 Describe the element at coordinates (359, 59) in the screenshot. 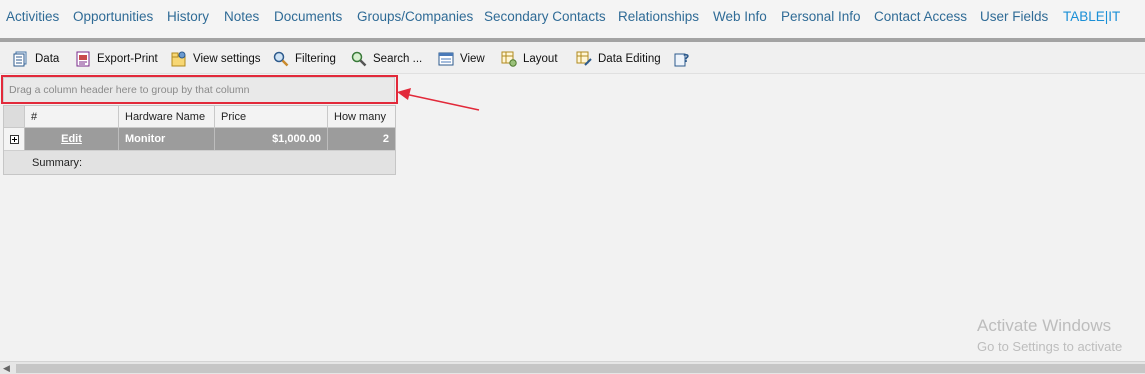

I see `search-icon` at that location.